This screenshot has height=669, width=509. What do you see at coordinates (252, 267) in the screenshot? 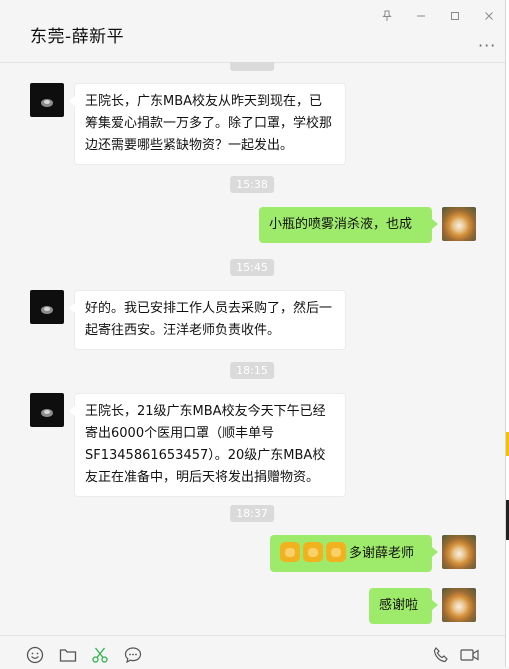
I see `timestamp: 15:45` at bounding box center [252, 267].